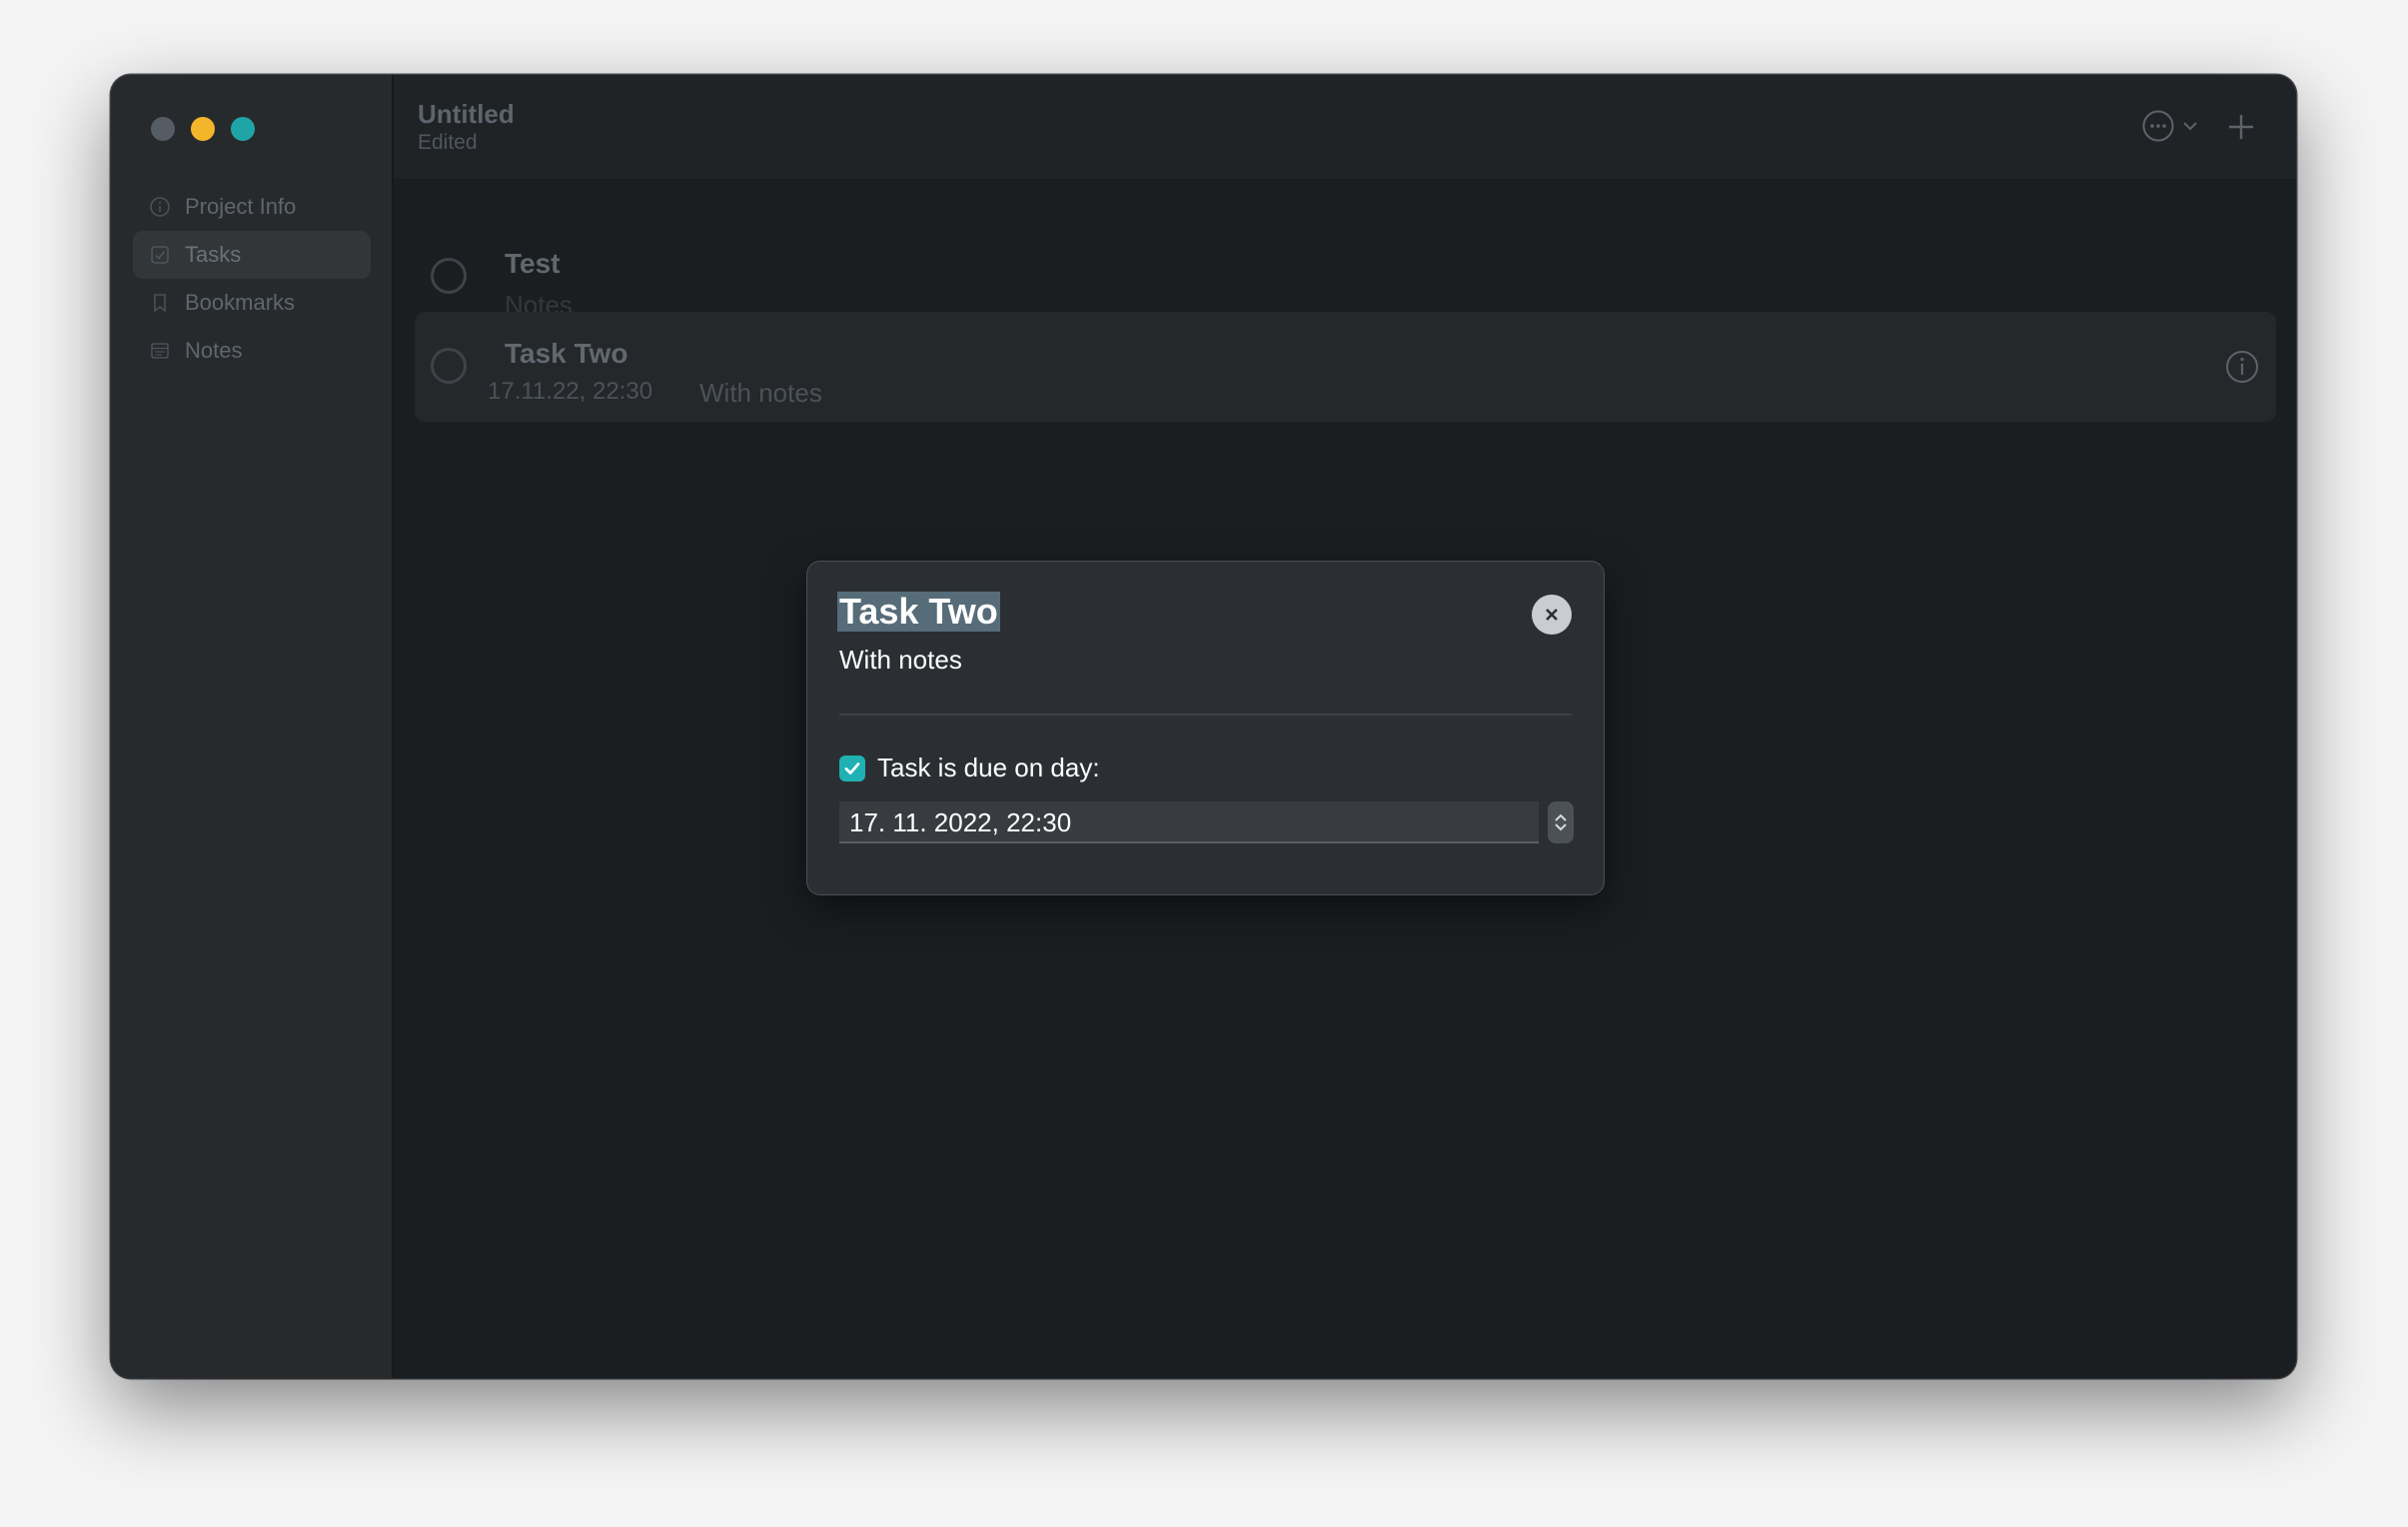 The width and height of the screenshot is (2408, 1527). I want to click on note-icon, so click(160, 351).